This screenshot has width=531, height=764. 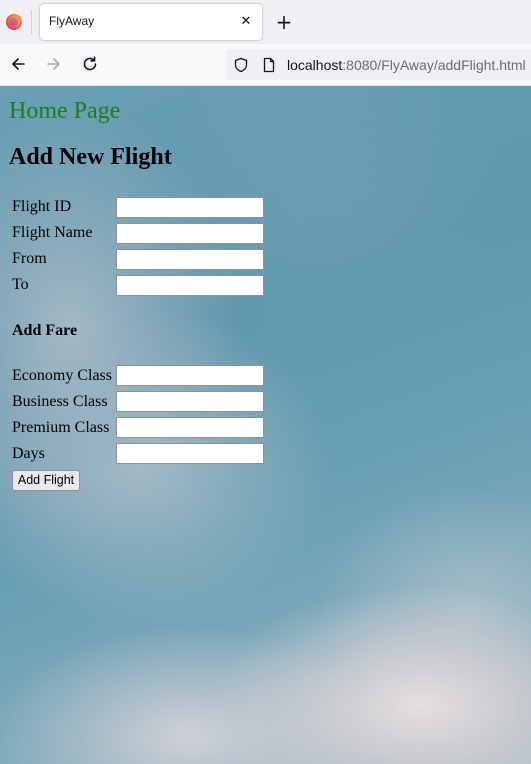 What do you see at coordinates (190, 427) in the screenshot?
I see `premium-class-input` at bounding box center [190, 427].